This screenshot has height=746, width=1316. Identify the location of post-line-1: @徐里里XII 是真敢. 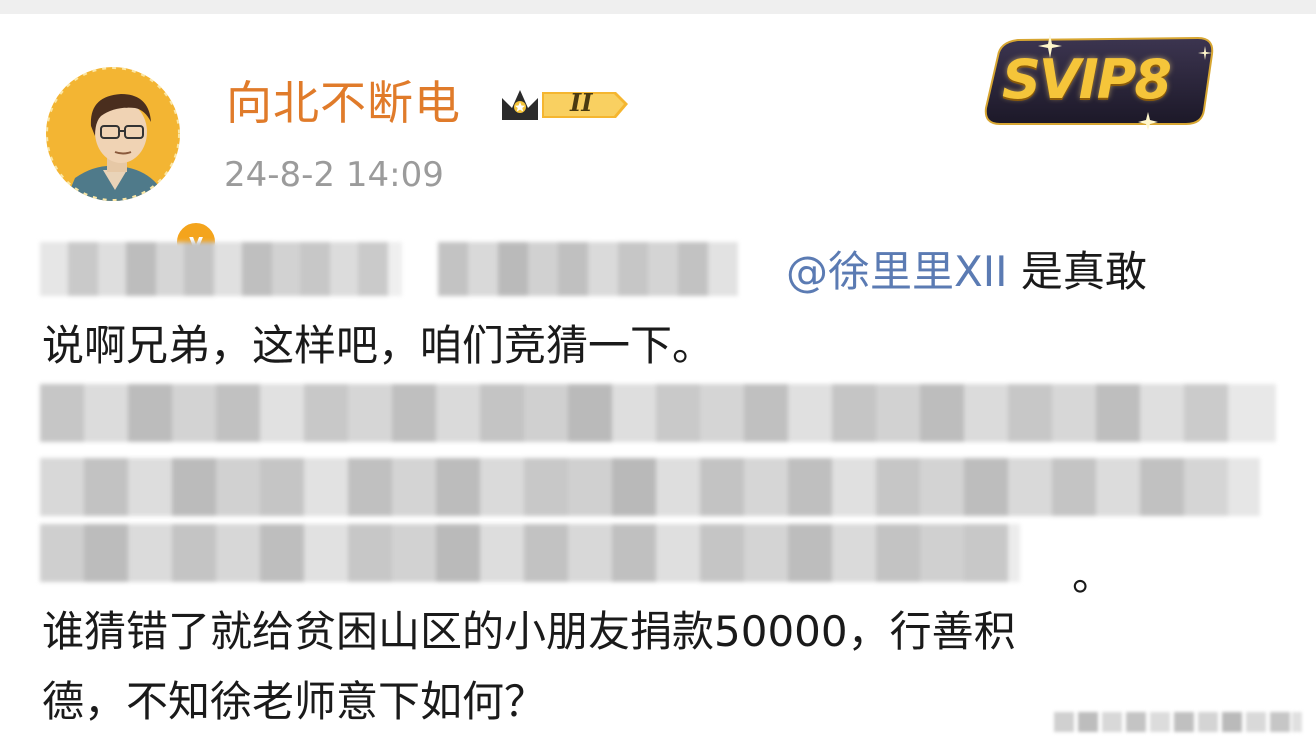
(966, 272).